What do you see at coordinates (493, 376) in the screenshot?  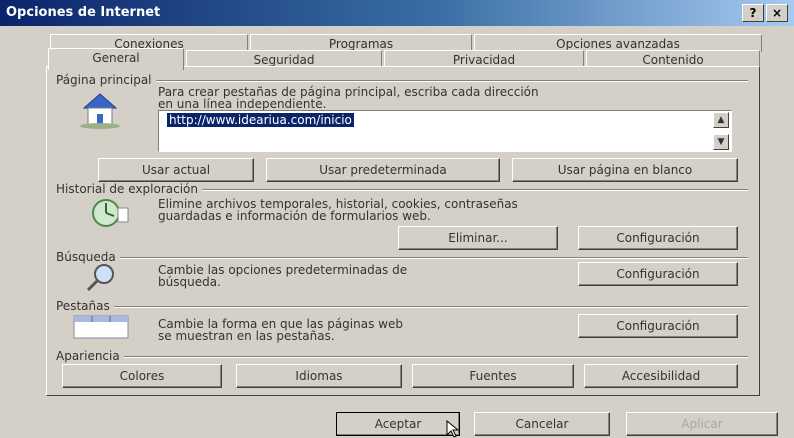 I see `fonts-button: Fuentes` at bounding box center [493, 376].